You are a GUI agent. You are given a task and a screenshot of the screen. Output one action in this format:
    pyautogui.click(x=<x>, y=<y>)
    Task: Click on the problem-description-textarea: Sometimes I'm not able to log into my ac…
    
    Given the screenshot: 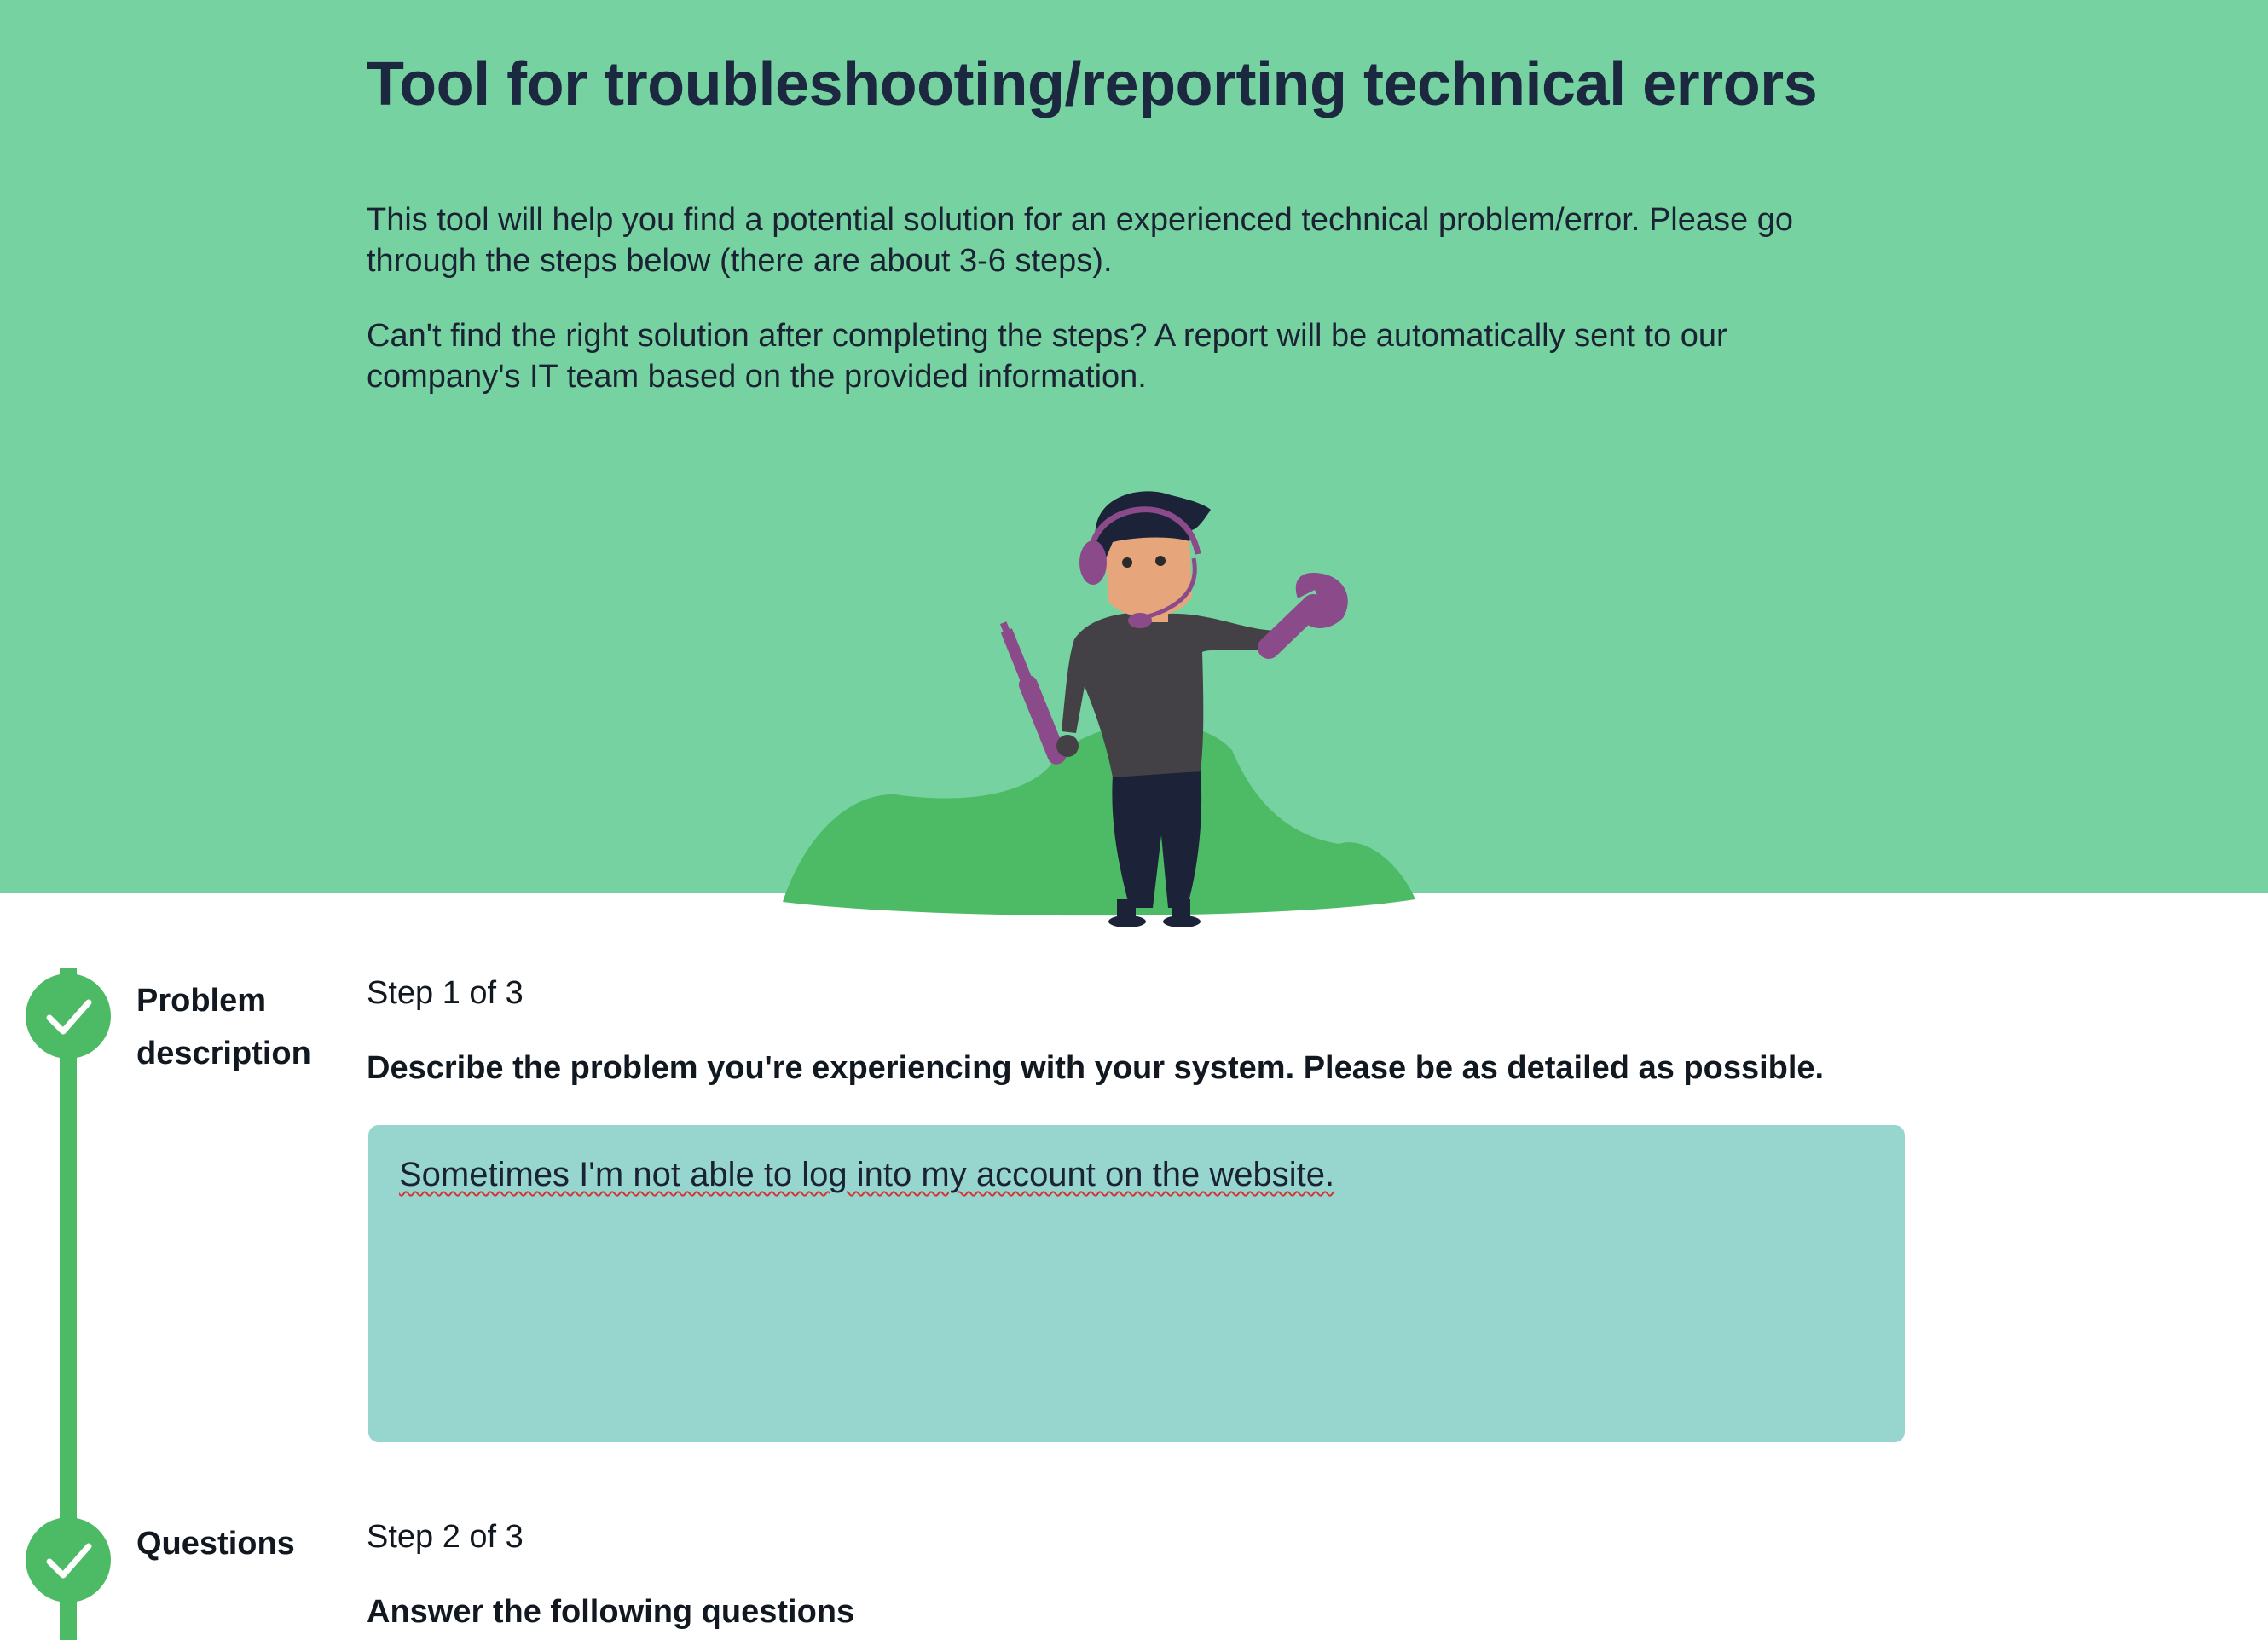 What is the action you would take?
    pyautogui.click(x=1136, y=1283)
    